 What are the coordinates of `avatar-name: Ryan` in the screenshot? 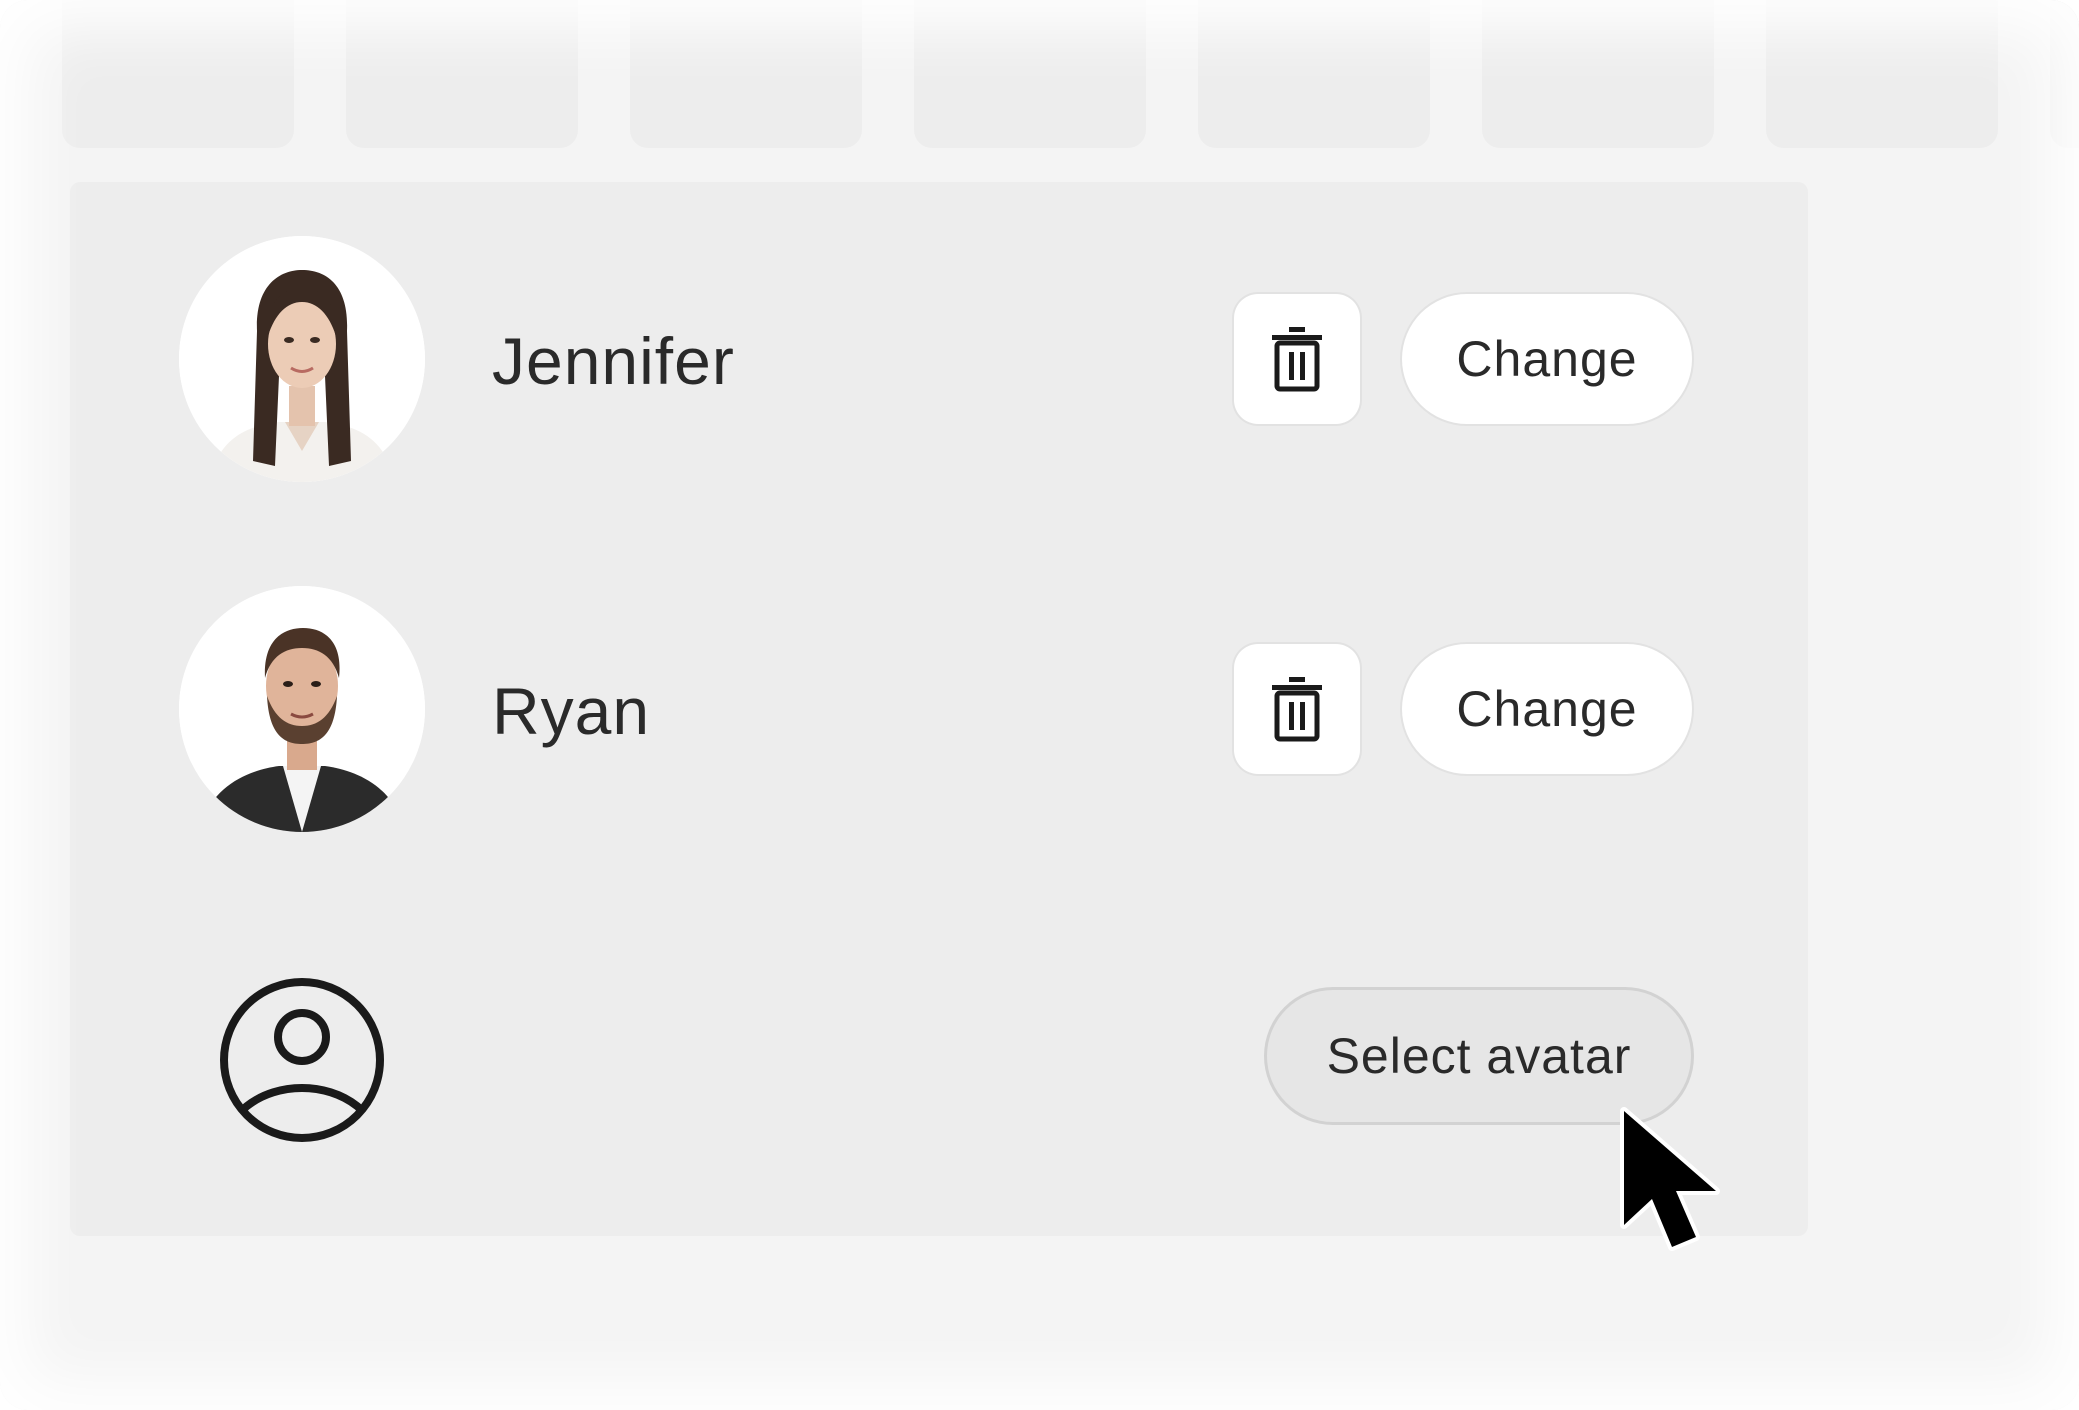 It's located at (571, 711).